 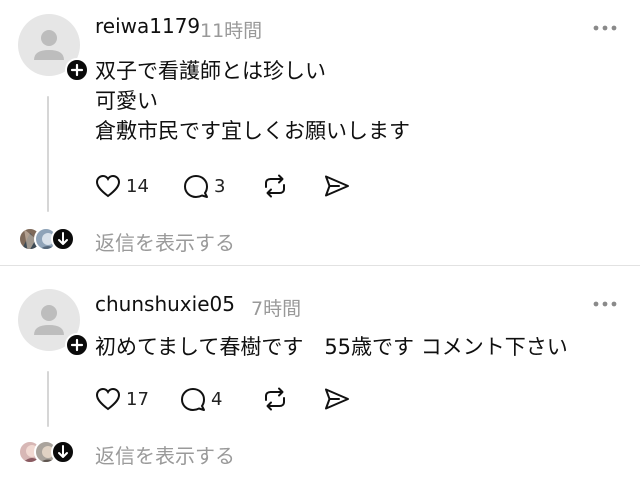 I want to click on like-count: 17, so click(x=137, y=399).